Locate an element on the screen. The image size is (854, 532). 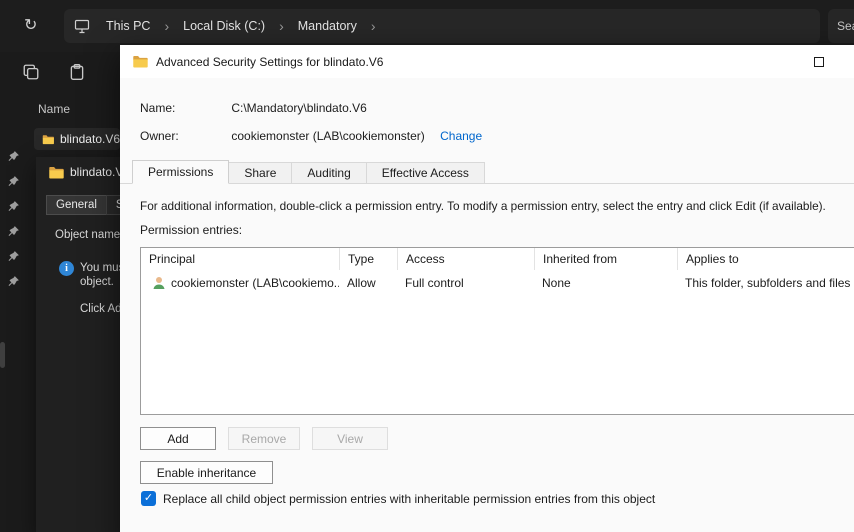
maximize-button is located at coordinates (819, 61).